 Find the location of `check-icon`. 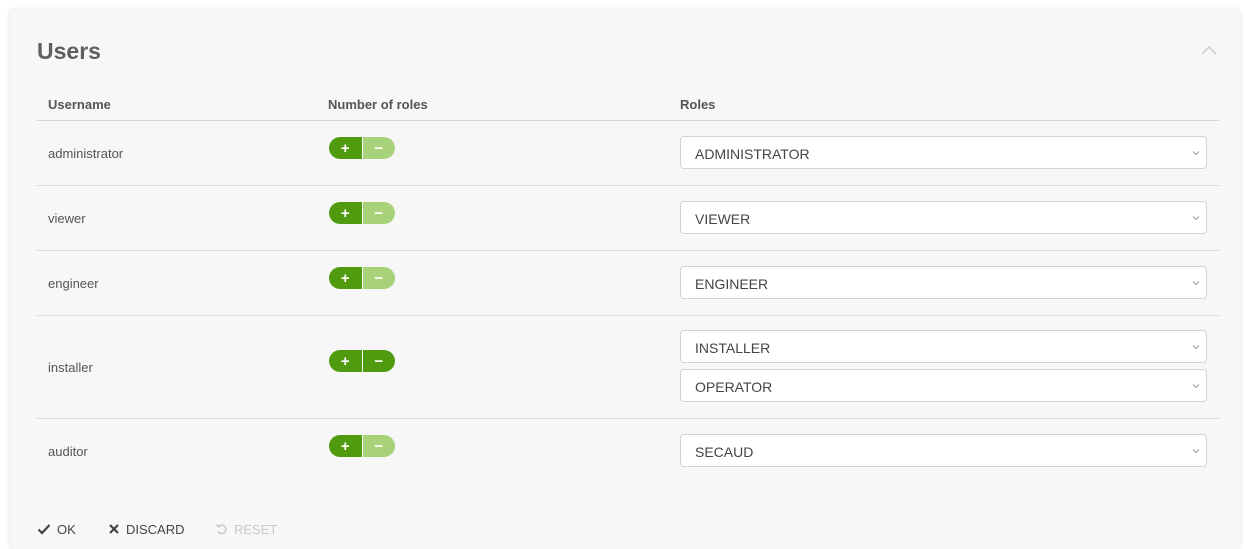

check-icon is located at coordinates (44, 529).